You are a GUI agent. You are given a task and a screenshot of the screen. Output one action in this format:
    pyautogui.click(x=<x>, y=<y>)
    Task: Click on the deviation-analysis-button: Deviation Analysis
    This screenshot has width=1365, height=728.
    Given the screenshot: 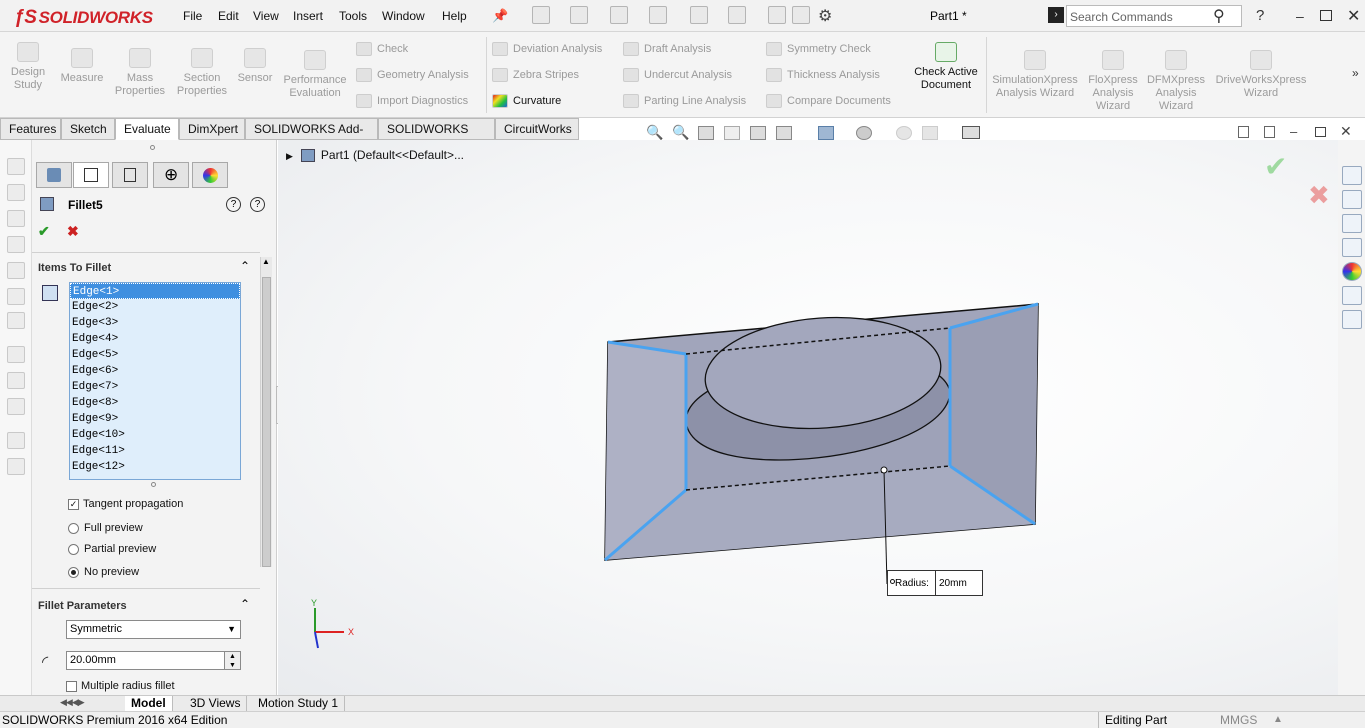 What is the action you would take?
    pyautogui.click(x=547, y=49)
    